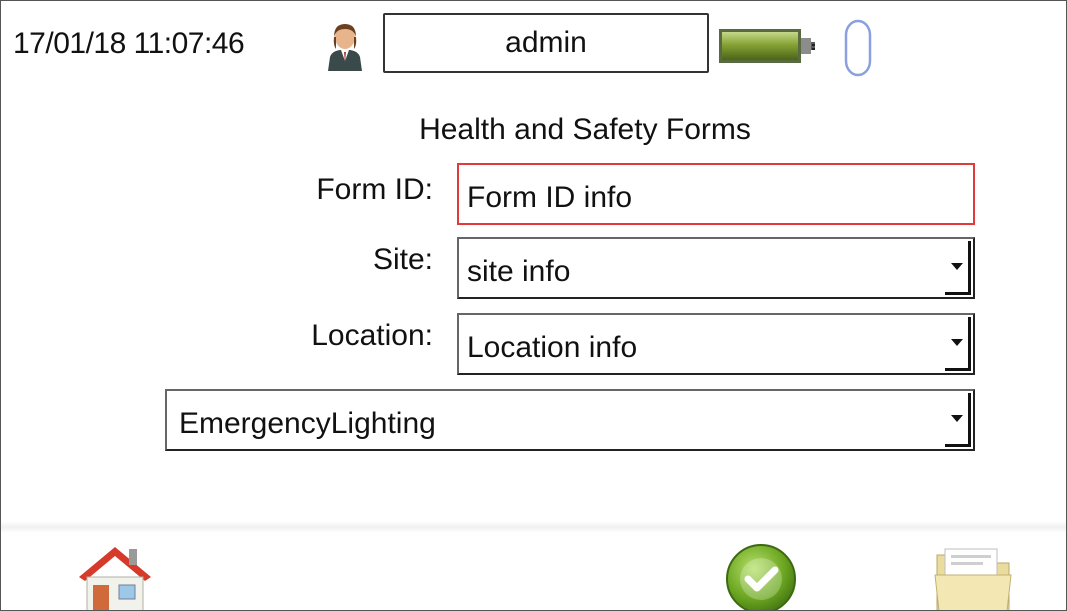  Describe the element at coordinates (716, 344) in the screenshot. I see `location-select: Location info` at that location.